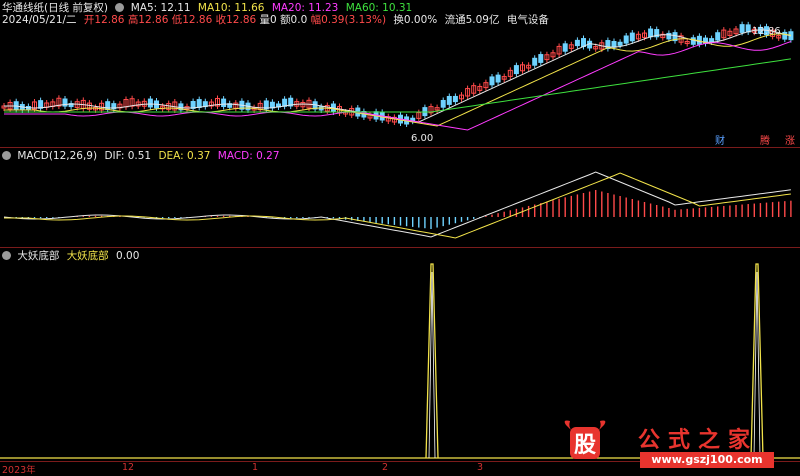  What do you see at coordinates (790, 142) in the screenshot?
I see `badge-rise: 涨` at bounding box center [790, 142].